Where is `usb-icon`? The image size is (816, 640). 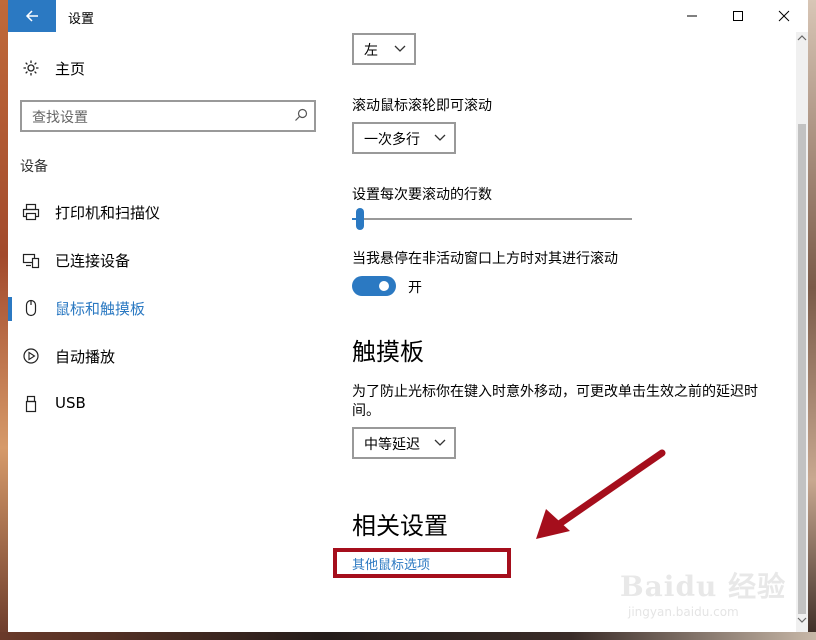
usb-icon is located at coordinates (31, 404).